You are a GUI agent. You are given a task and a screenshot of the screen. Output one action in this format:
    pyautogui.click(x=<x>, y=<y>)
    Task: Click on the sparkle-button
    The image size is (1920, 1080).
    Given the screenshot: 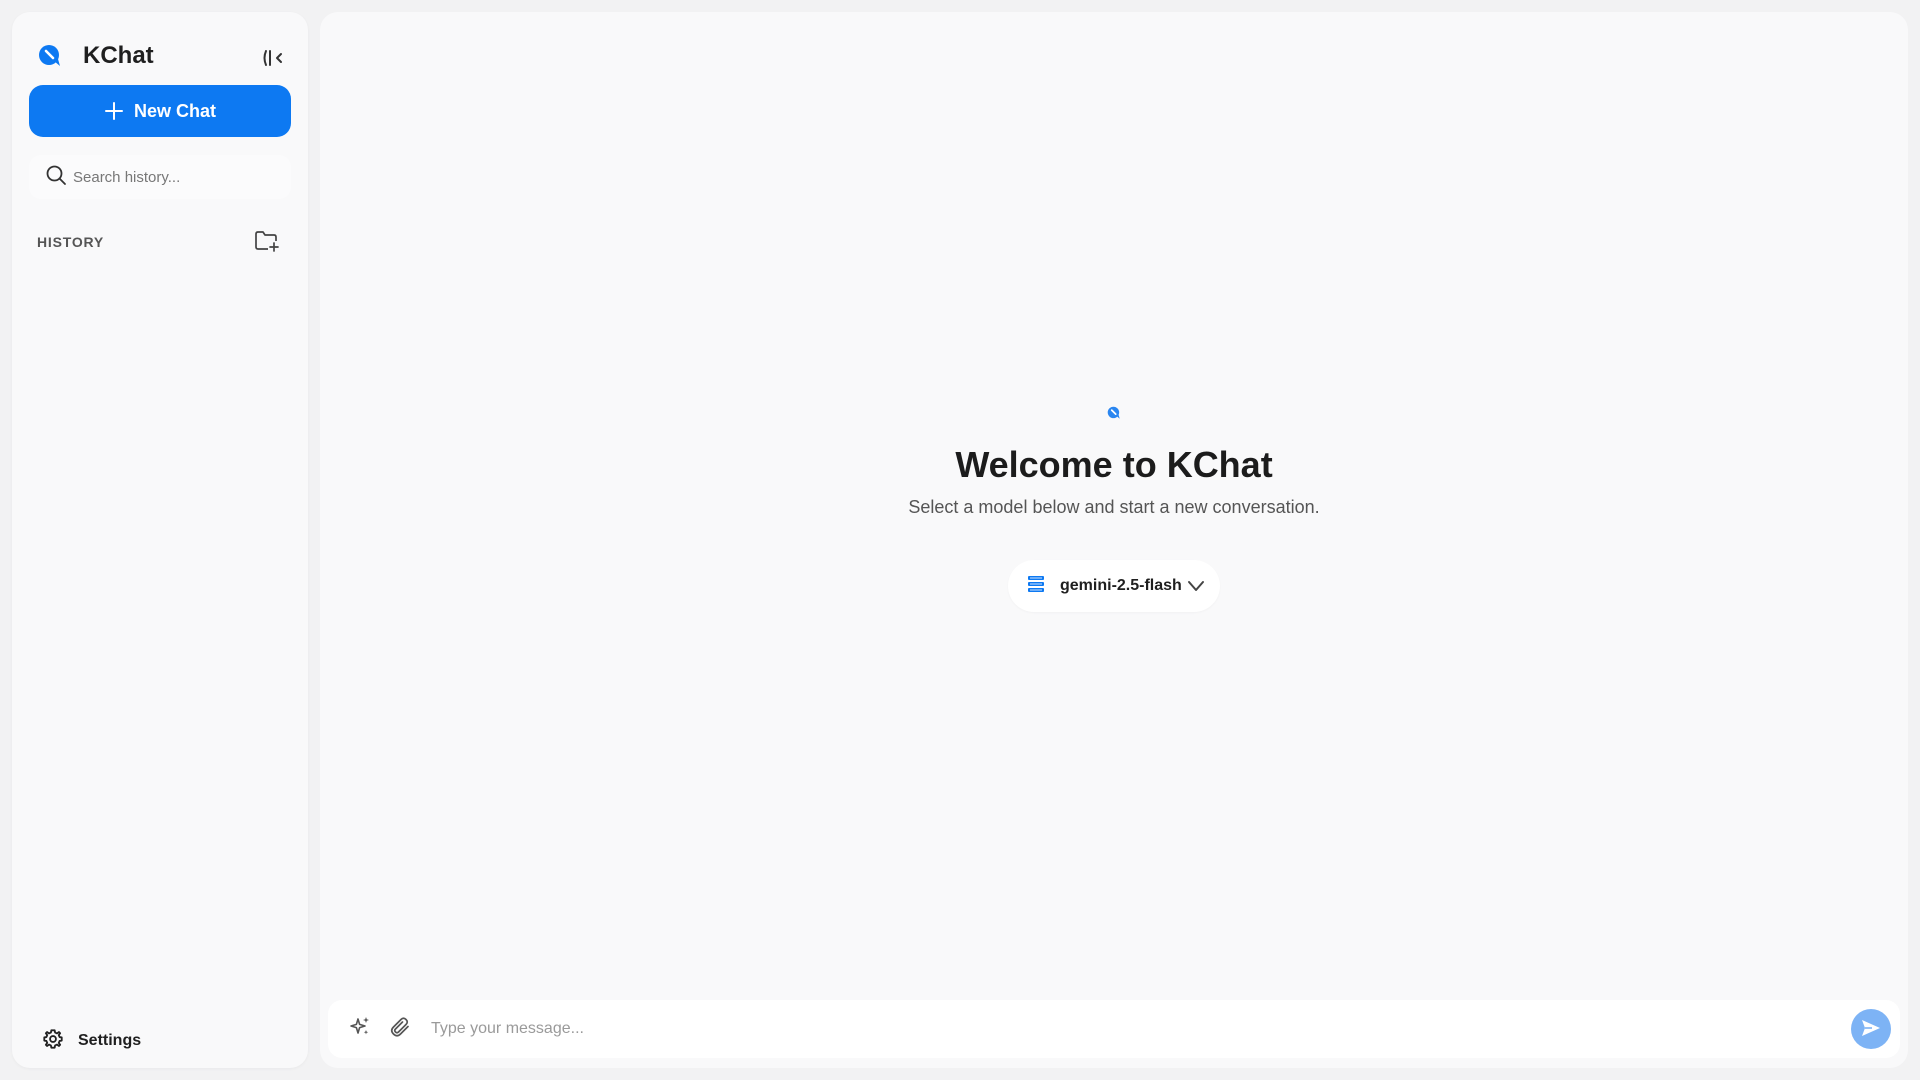 What is the action you would take?
    pyautogui.click(x=360, y=1029)
    